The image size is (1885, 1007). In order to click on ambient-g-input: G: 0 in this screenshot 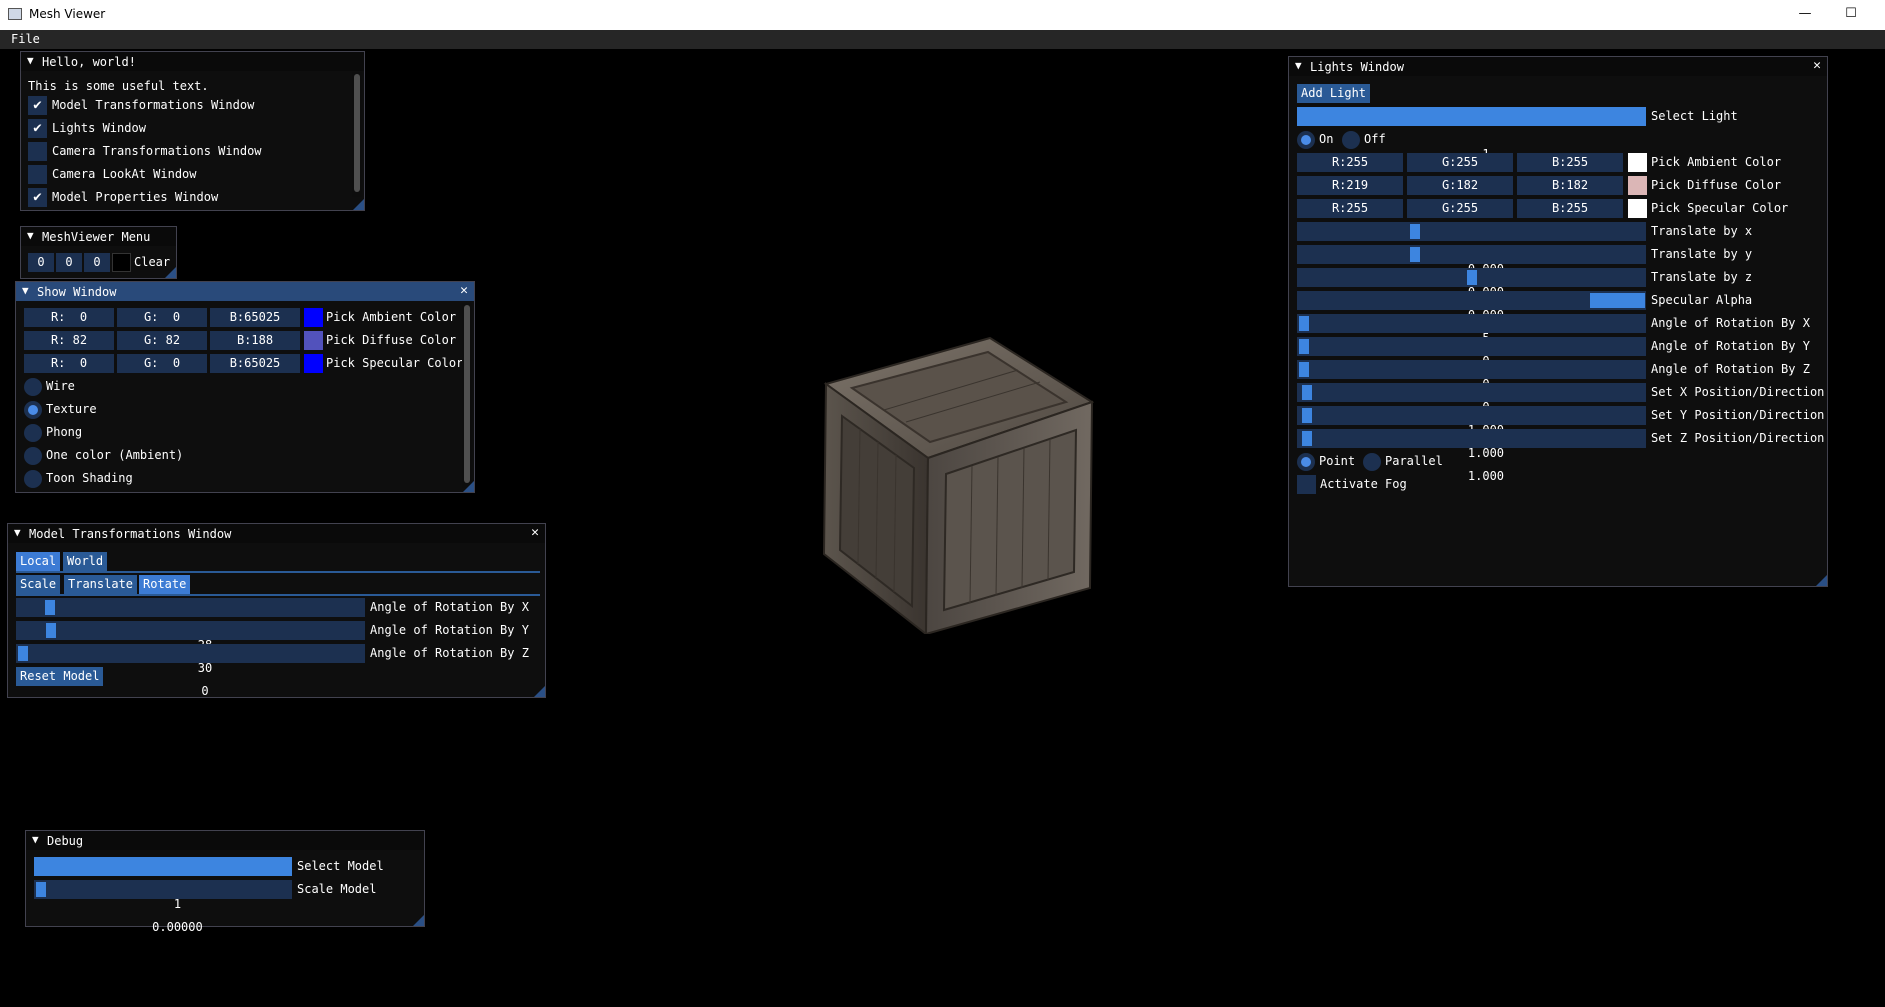, I will do `click(162, 317)`.